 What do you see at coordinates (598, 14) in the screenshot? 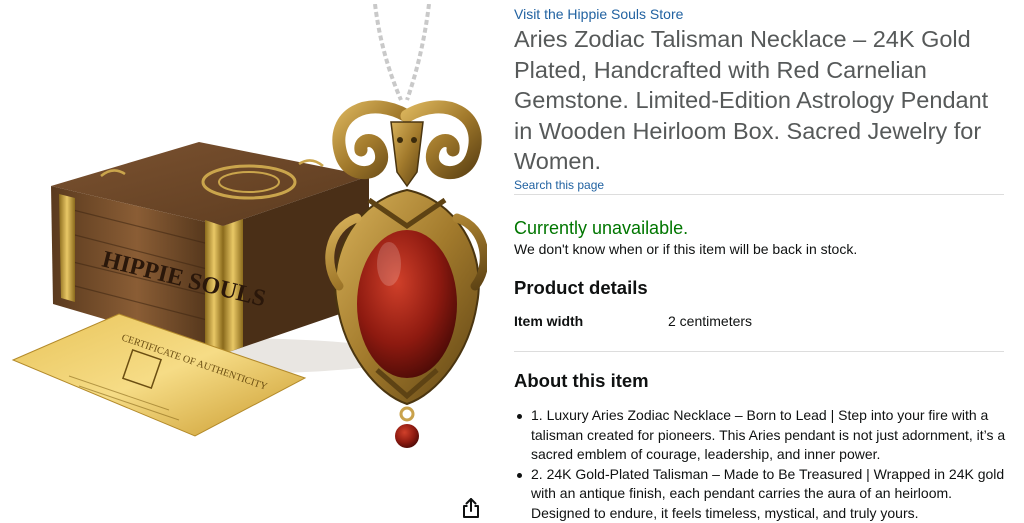
I see `store-link: Visit the Hippie Souls Store` at bounding box center [598, 14].